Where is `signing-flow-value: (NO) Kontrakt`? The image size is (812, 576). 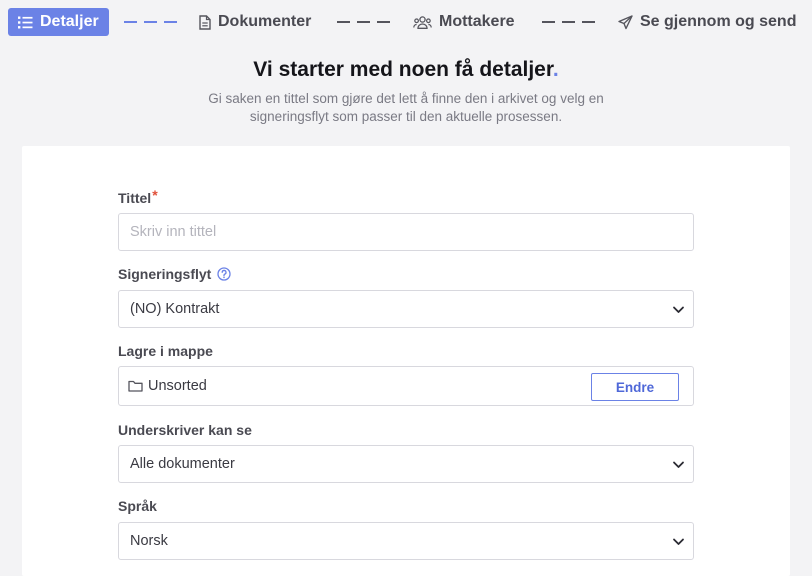
signing-flow-value: (NO) Kontrakt is located at coordinates (175, 309).